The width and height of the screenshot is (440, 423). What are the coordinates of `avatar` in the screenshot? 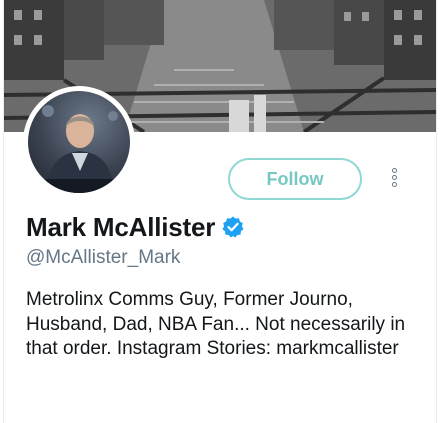 It's located at (79, 142).